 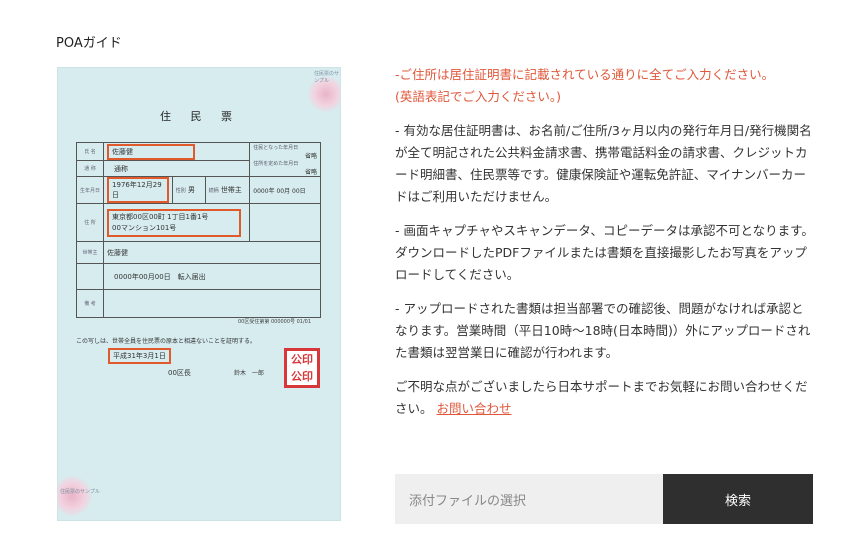 I want to click on instruction-address-line-2: (英語表記でご入力ください。), so click(x=478, y=96).